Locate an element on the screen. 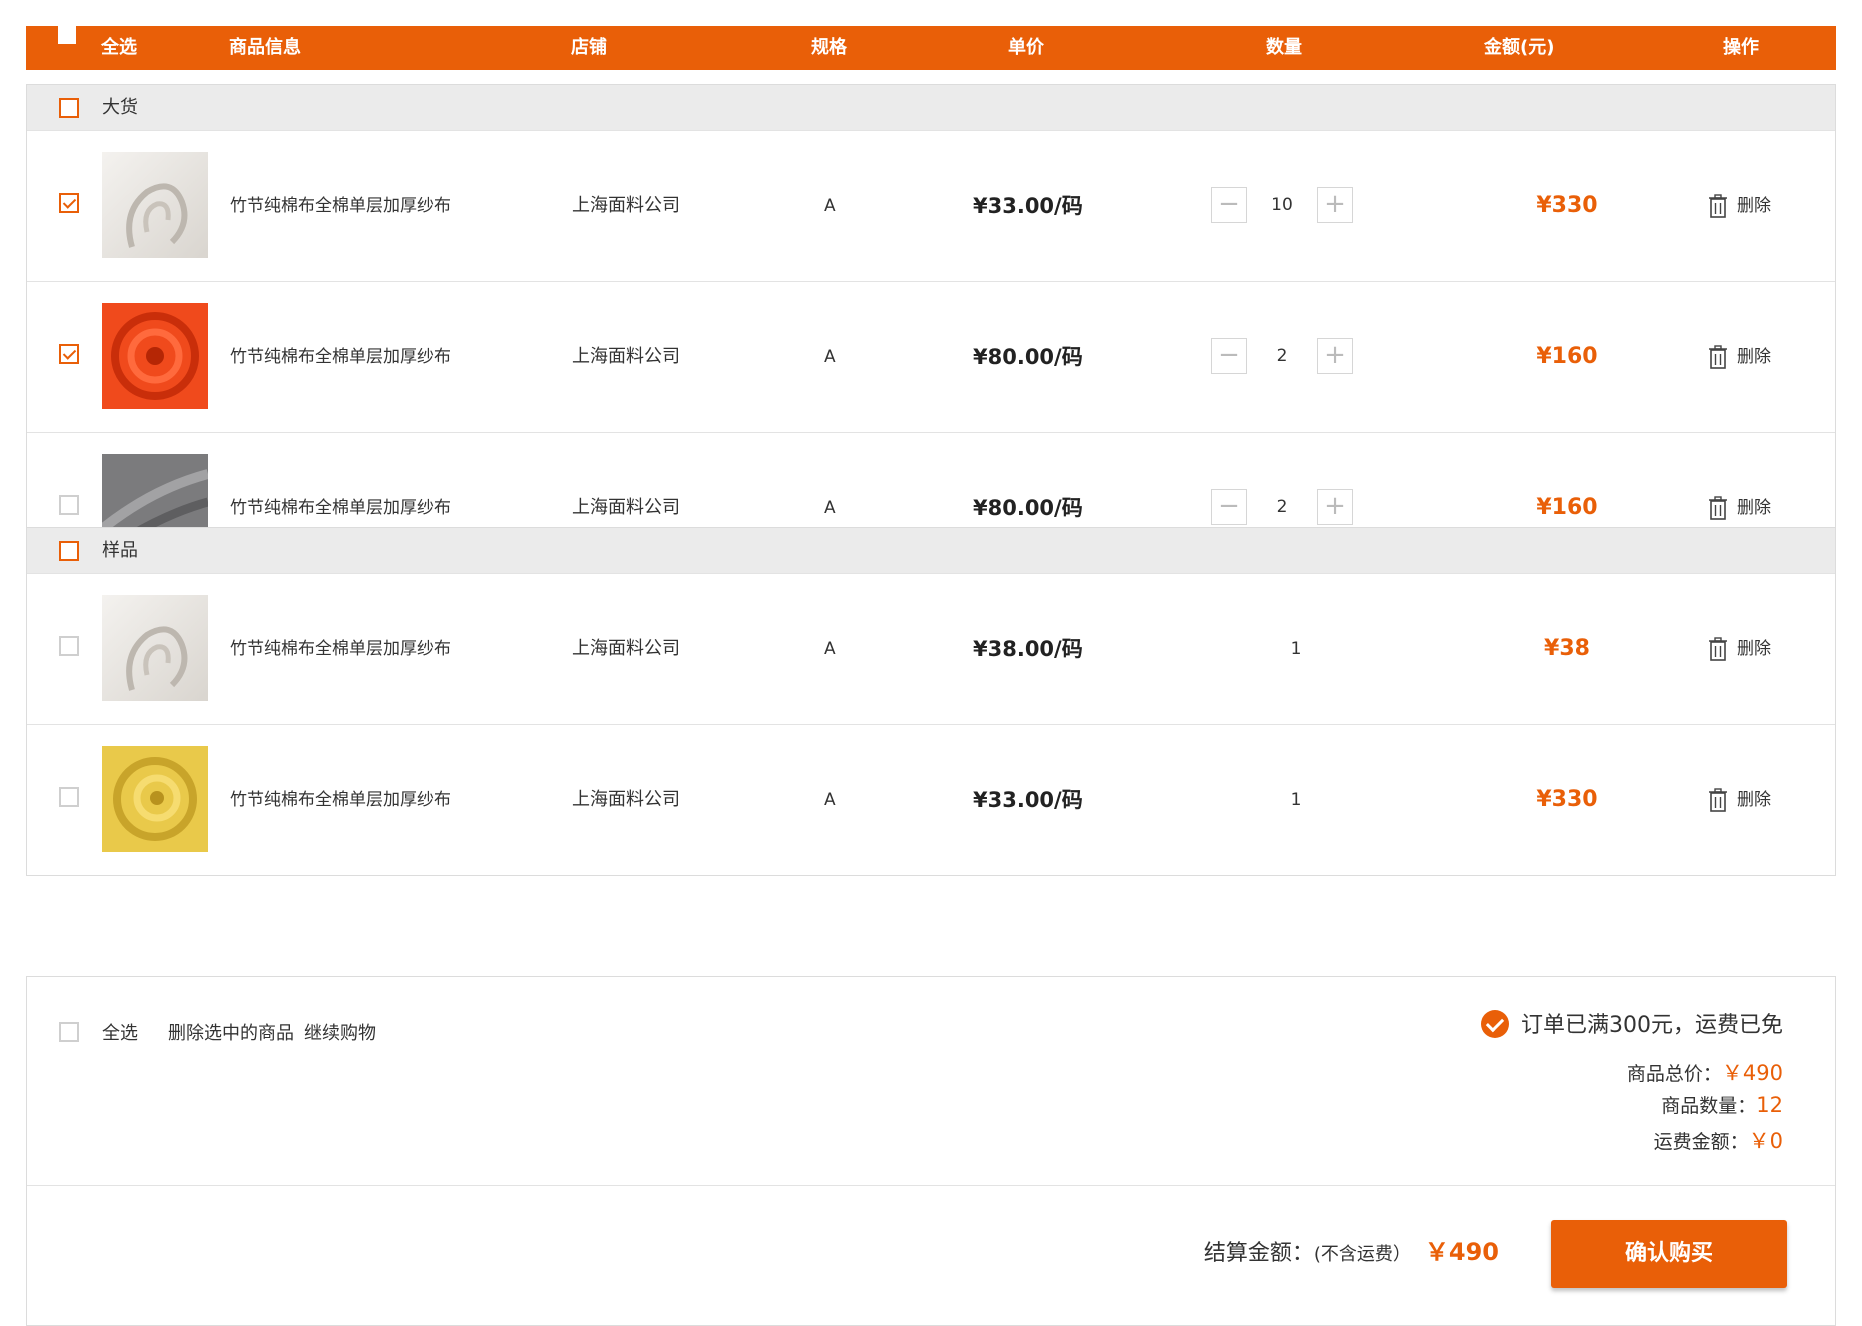 The width and height of the screenshot is (1862, 1326). unit-price: ¥80.00/码 is located at coordinates (1028, 357).